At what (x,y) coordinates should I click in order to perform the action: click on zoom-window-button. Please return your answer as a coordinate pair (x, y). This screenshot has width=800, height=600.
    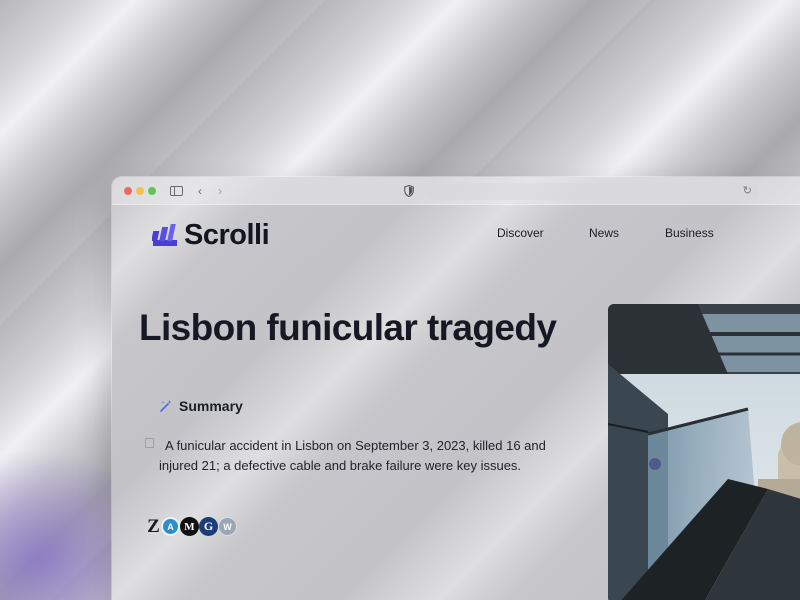
    Looking at the image, I should click on (152, 191).